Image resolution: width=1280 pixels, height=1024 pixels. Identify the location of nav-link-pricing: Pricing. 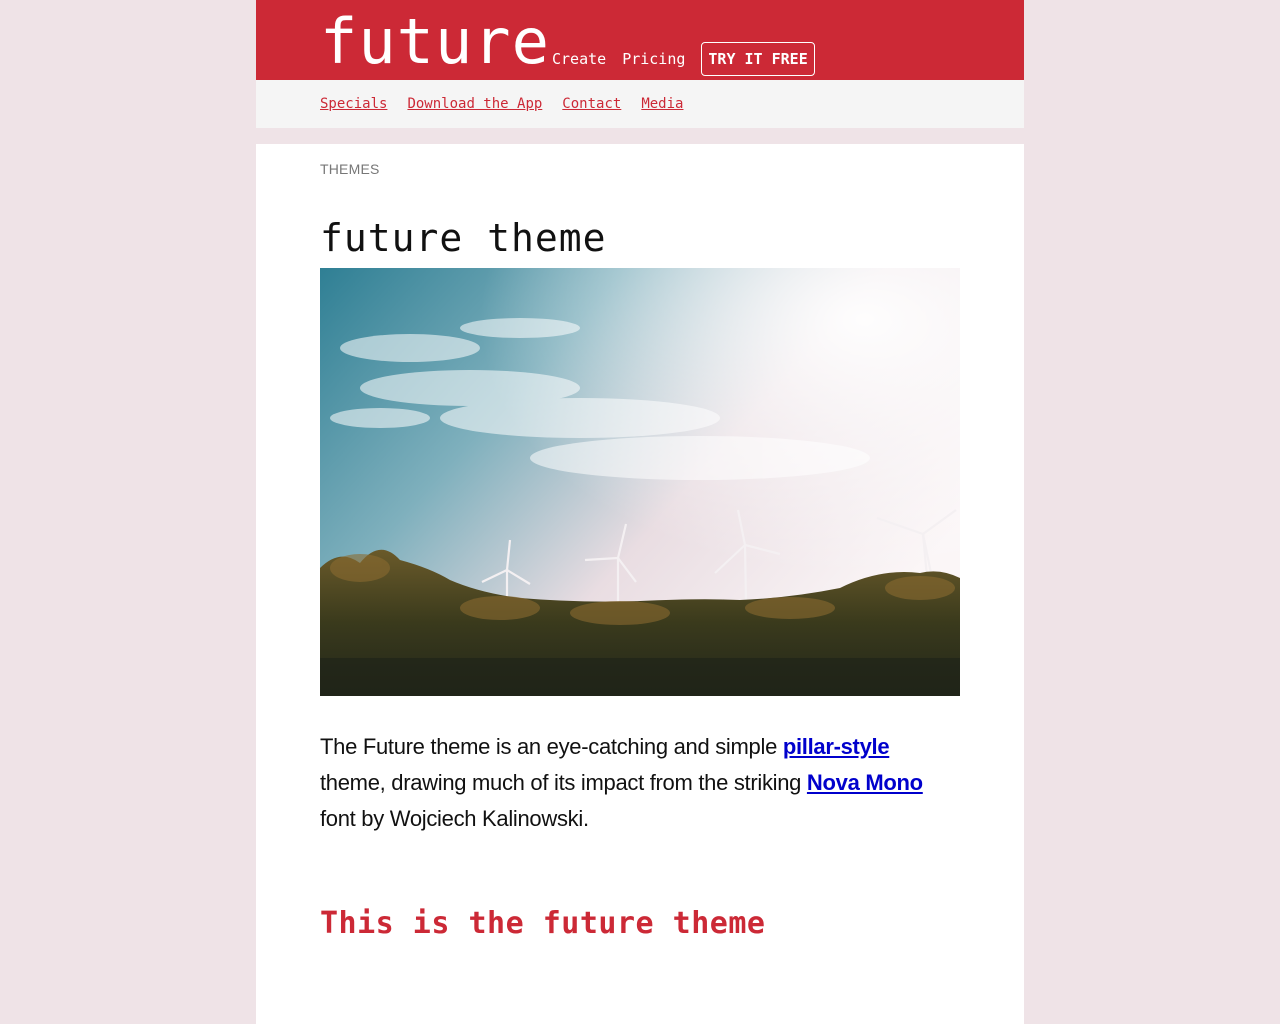
(653, 59).